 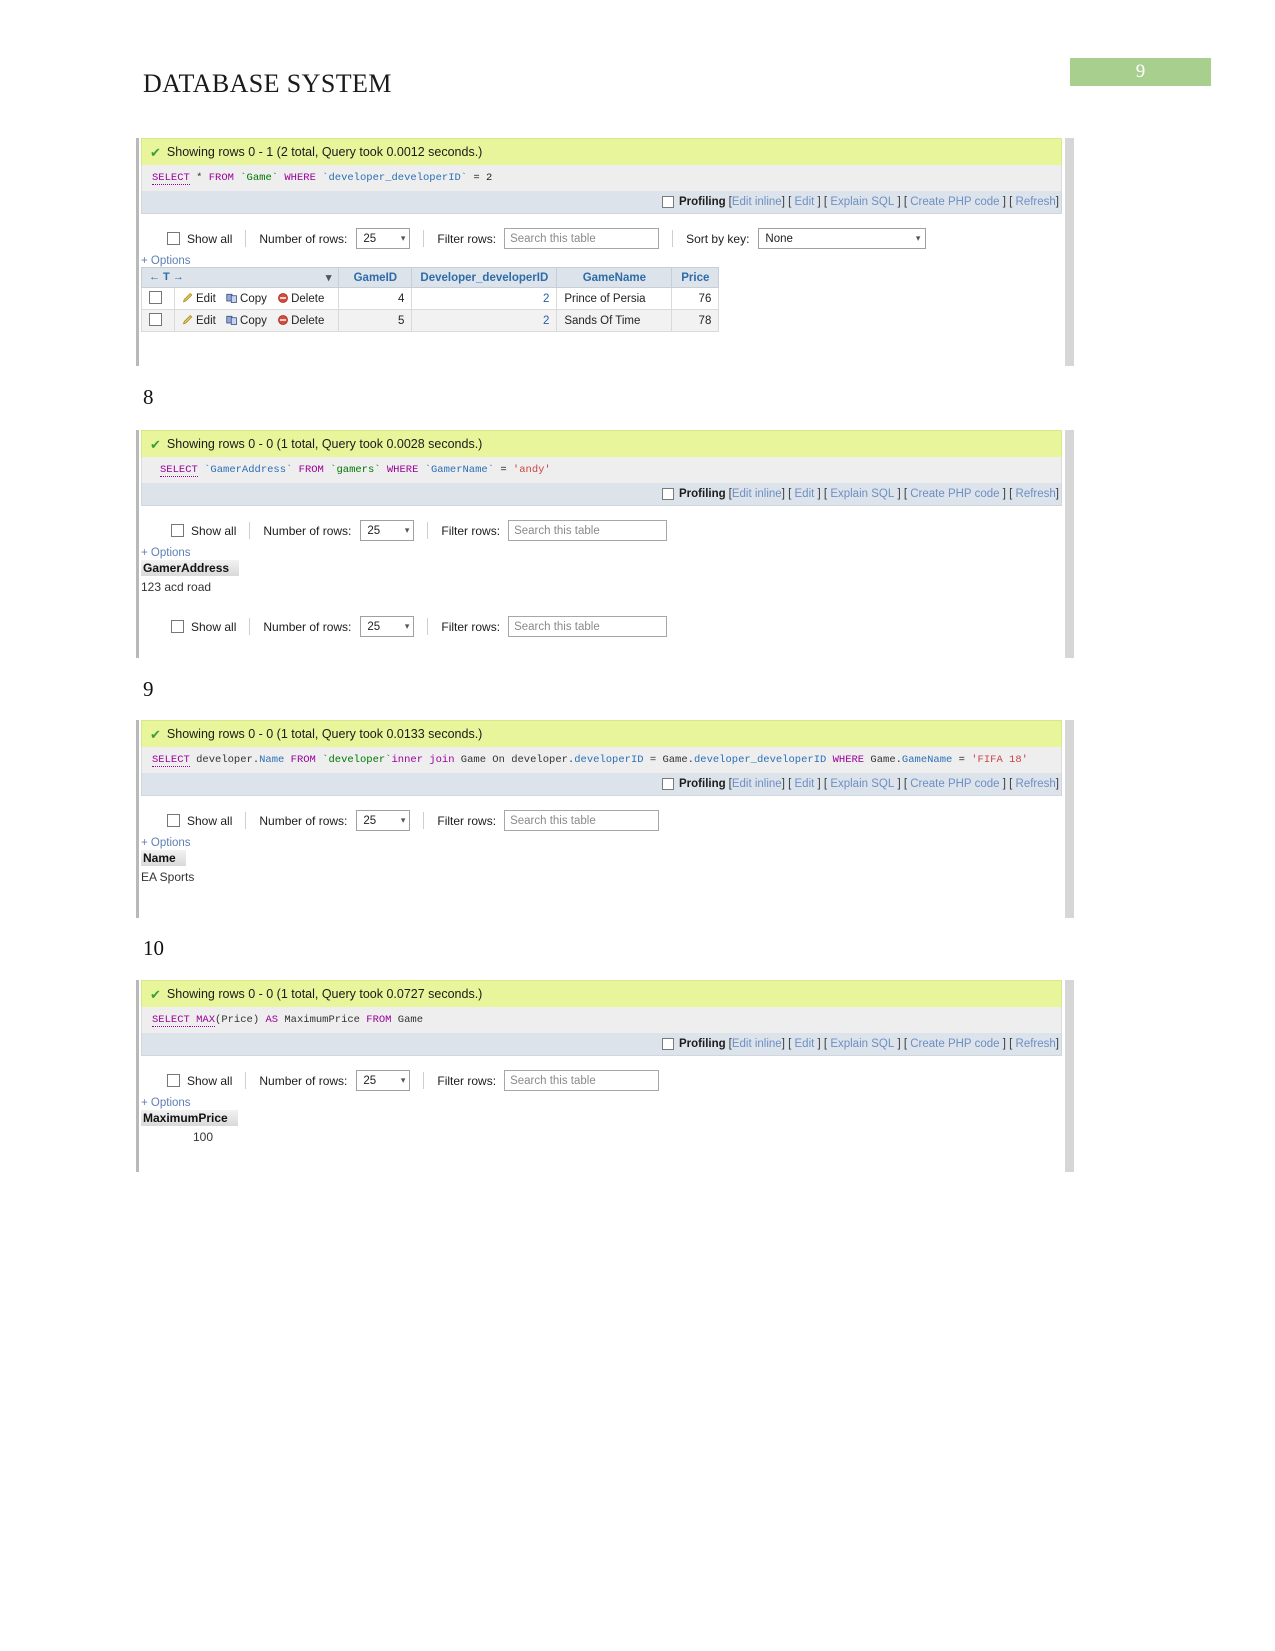 What do you see at coordinates (471, 530) in the screenshot?
I see `filter-rows-label: Filter rows:` at bounding box center [471, 530].